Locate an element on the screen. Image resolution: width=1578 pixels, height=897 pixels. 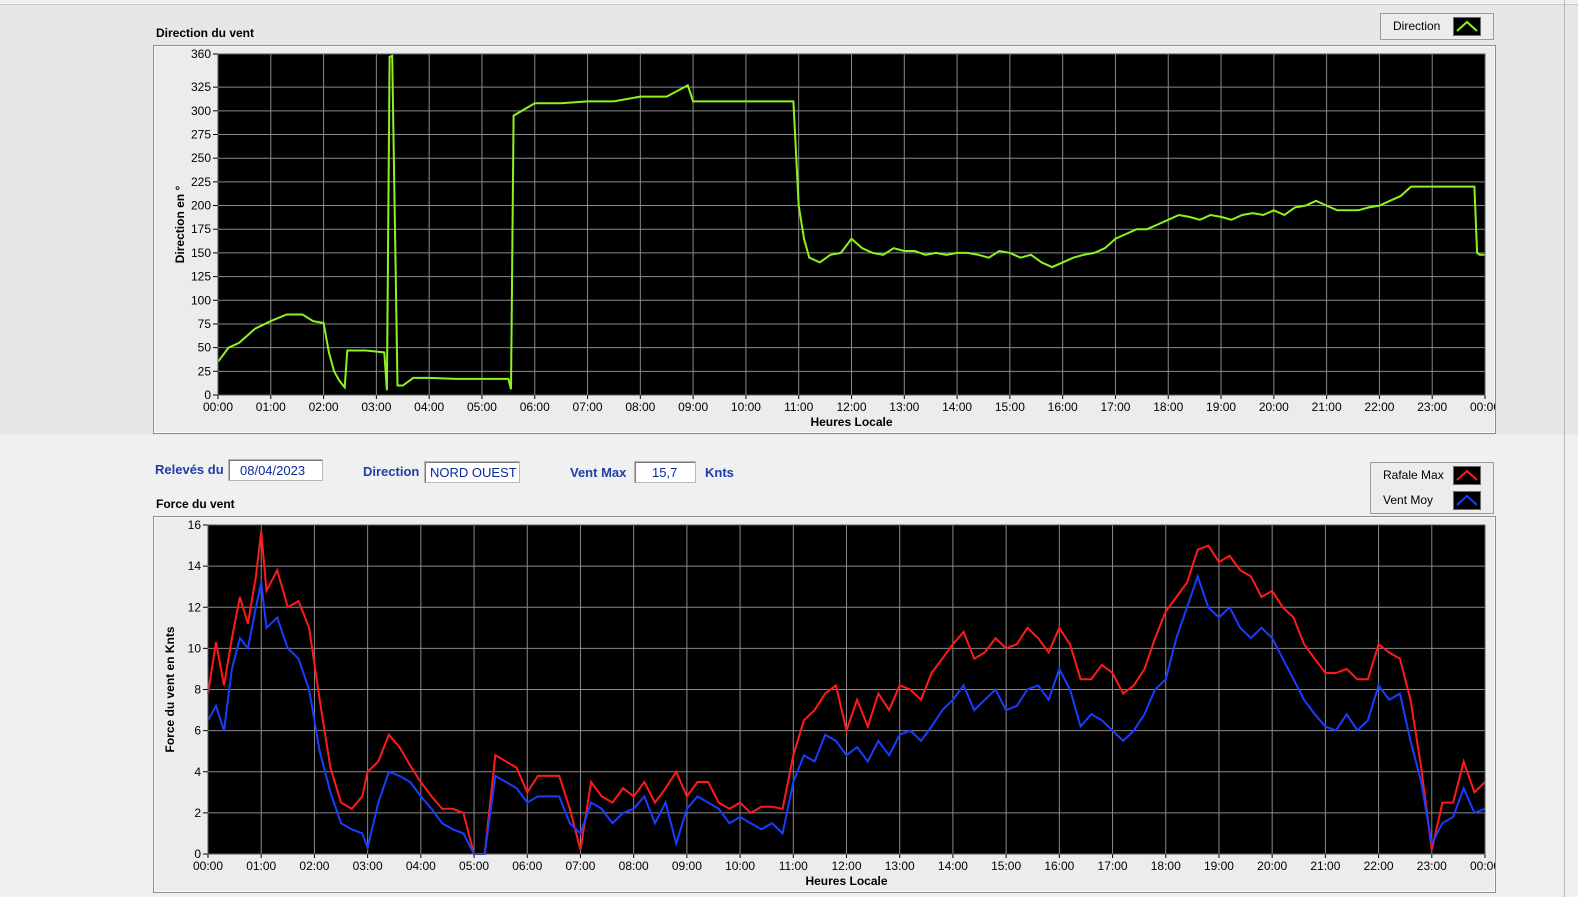
force-y-tick-label: 14 is located at coordinates (195, 566).